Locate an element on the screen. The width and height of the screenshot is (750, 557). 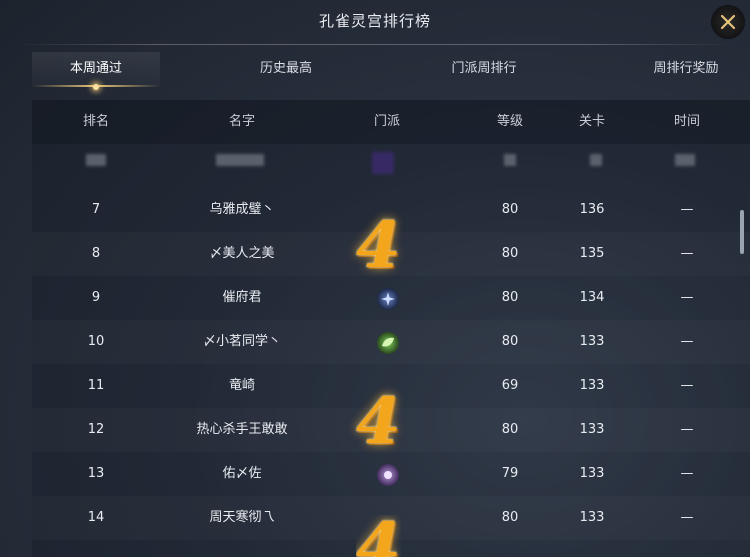
close-button is located at coordinates (728, 22).